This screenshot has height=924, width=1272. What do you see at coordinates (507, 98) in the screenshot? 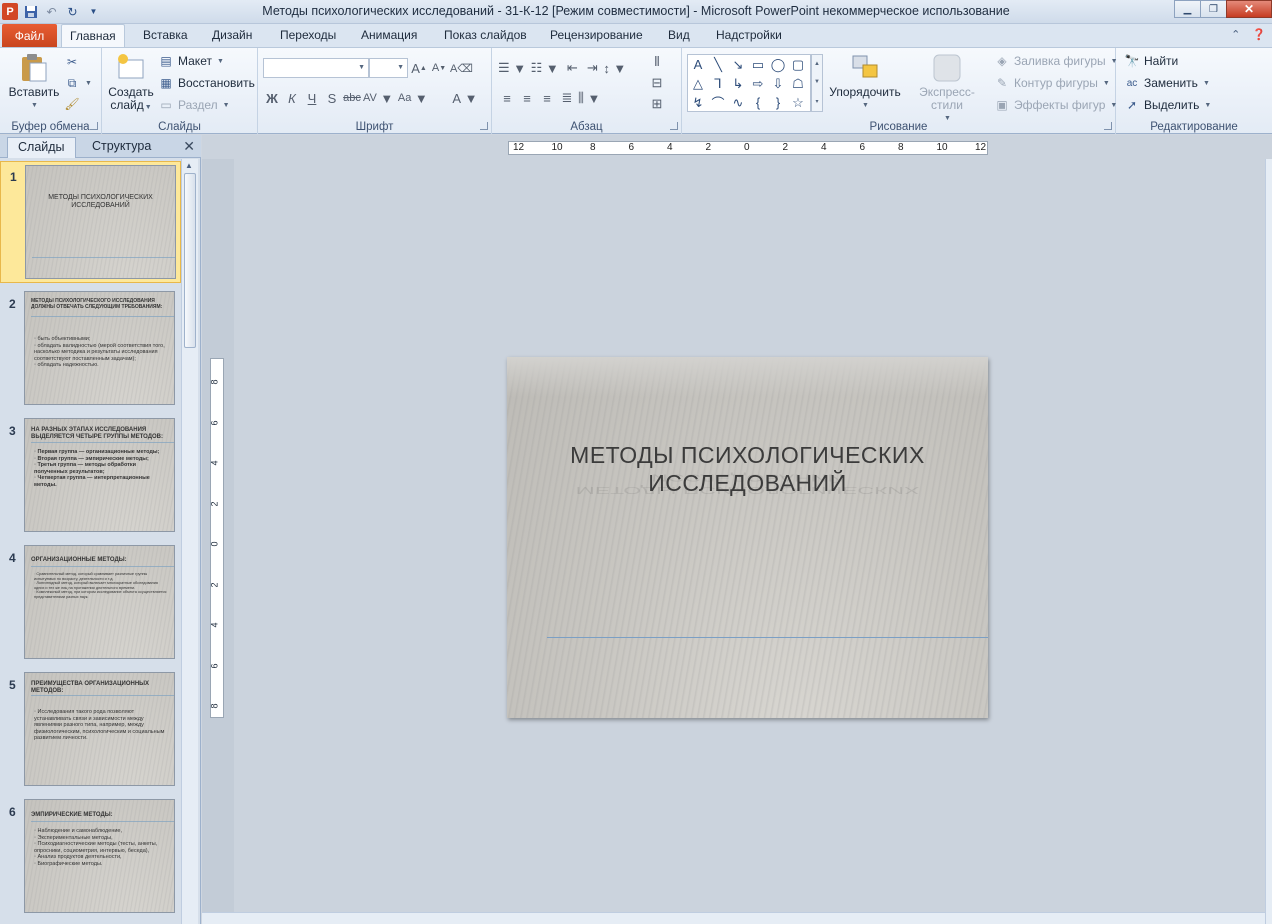
I see `align-left-icon: ≡` at bounding box center [507, 98].